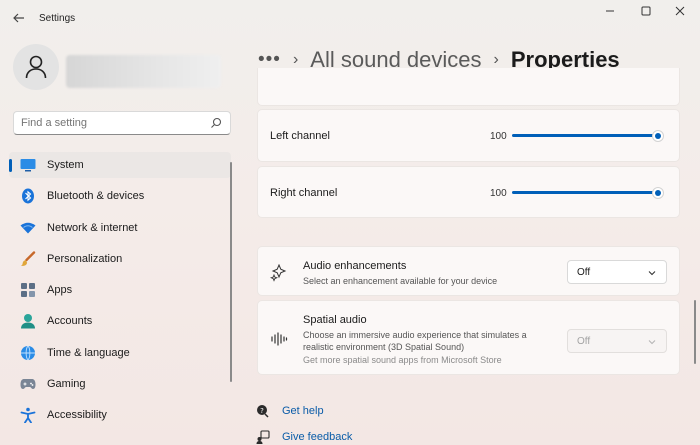 Image resolution: width=700 pixels, height=445 pixels. I want to click on left-channel-label: Left channel, so click(300, 136).